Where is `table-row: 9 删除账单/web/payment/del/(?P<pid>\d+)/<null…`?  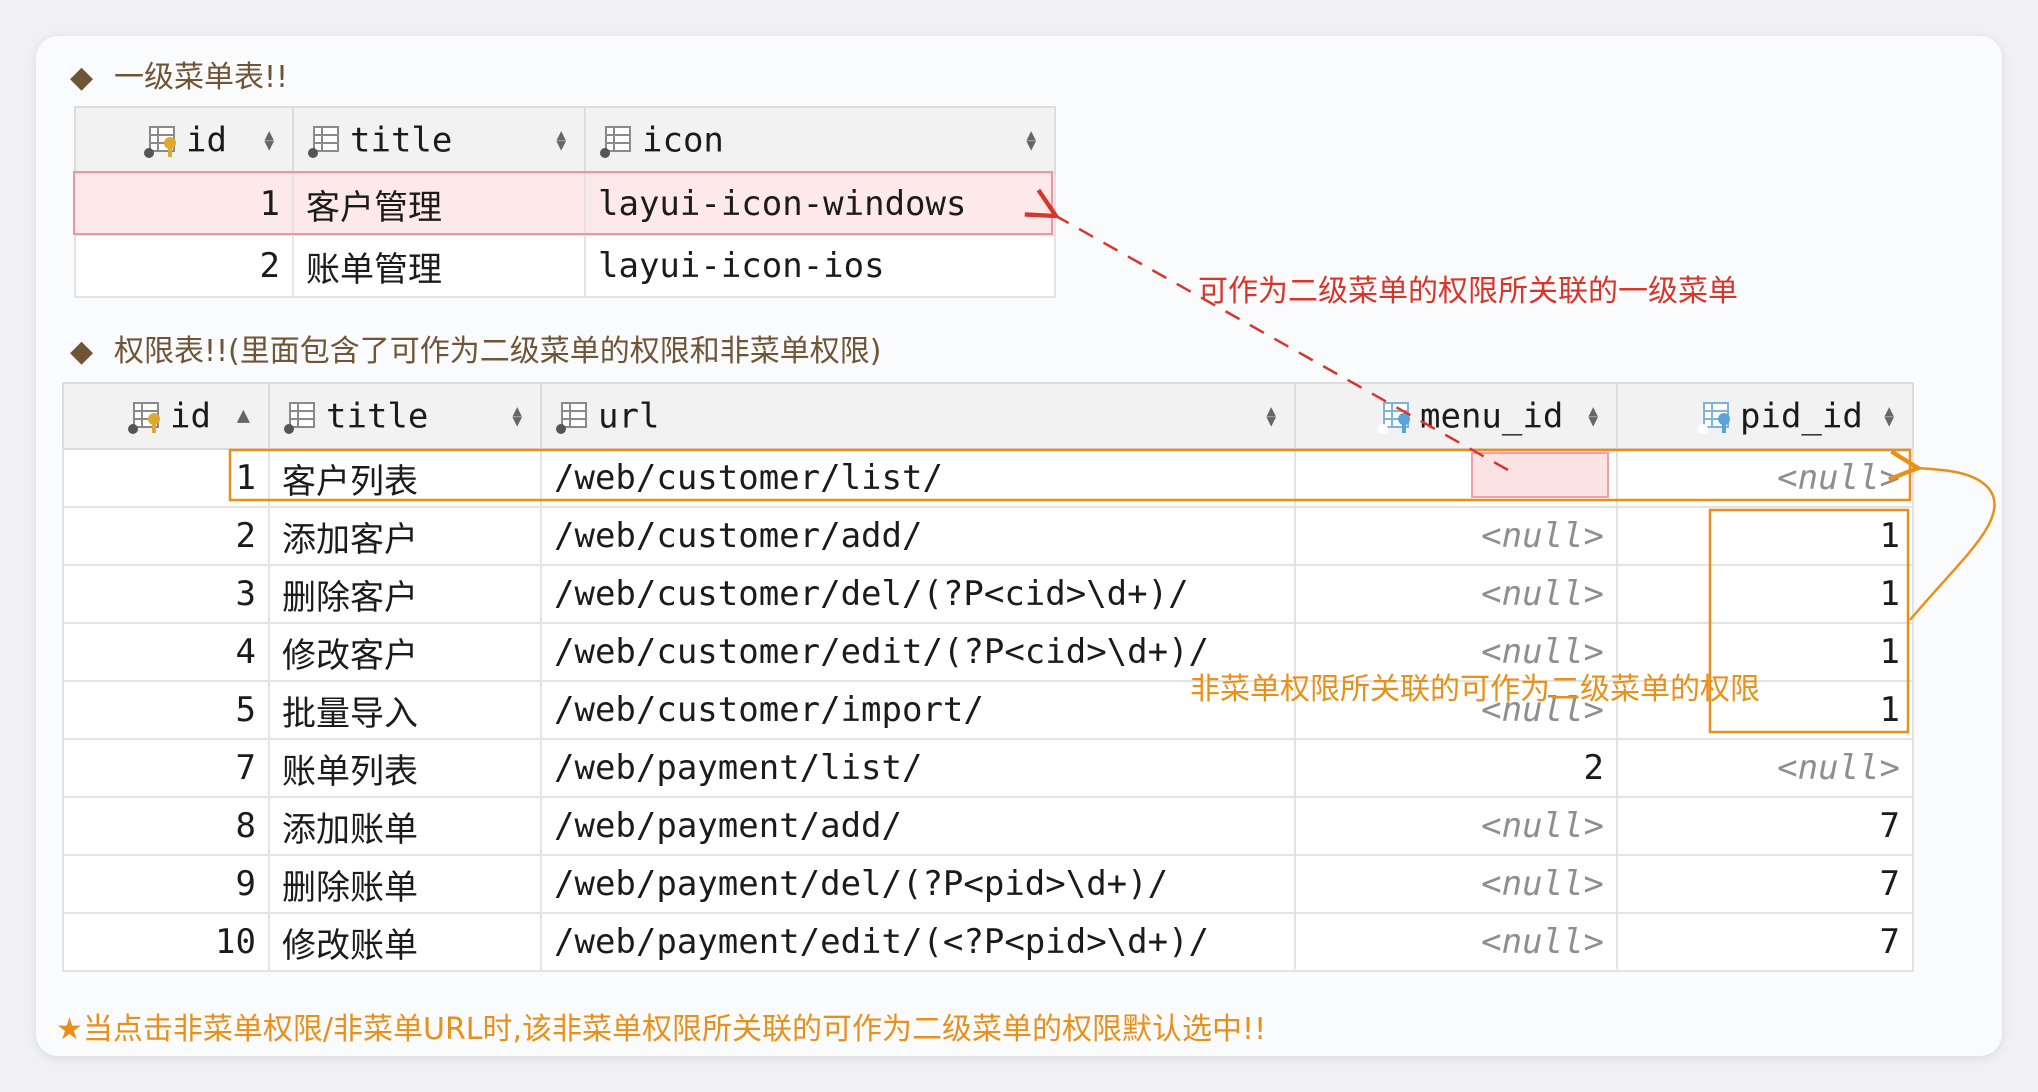 table-row: 9 删除账单/web/payment/del/(?P<pid>\d+)/<null… is located at coordinates (988, 884).